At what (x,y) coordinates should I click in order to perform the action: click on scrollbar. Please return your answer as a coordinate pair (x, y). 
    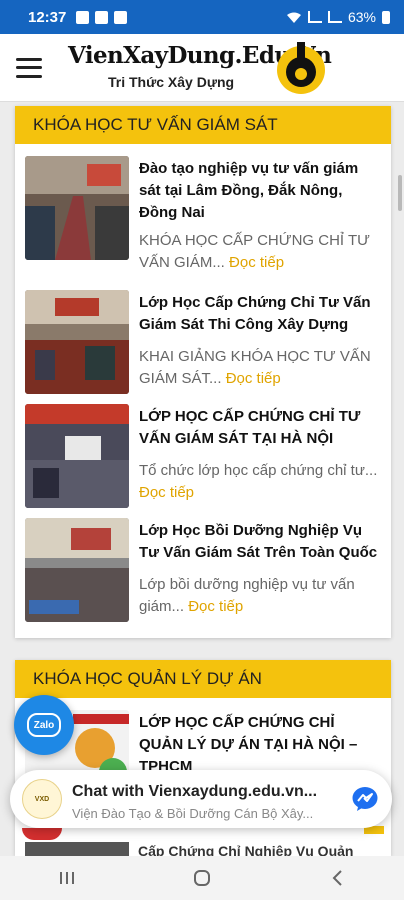
    Looking at the image, I should click on (400, 193).